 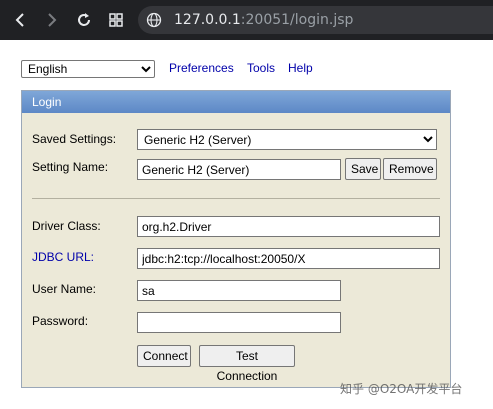 What do you see at coordinates (88, 69) in the screenshot?
I see `language-select: English` at bounding box center [88, 69].